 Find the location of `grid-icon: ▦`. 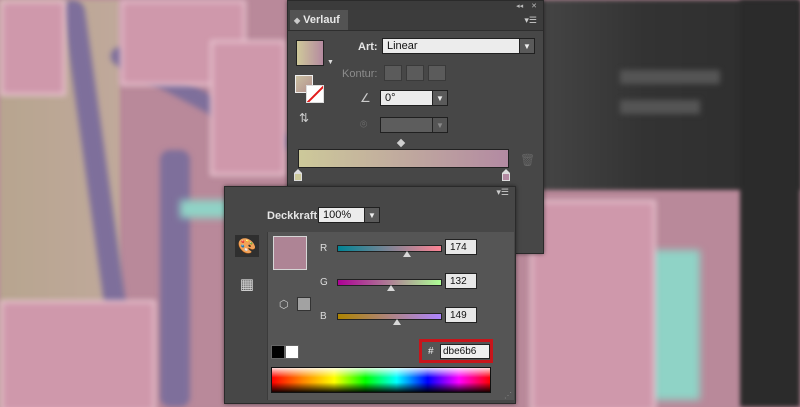

grid-icon: ▦ is located at coordinates (247, 284).